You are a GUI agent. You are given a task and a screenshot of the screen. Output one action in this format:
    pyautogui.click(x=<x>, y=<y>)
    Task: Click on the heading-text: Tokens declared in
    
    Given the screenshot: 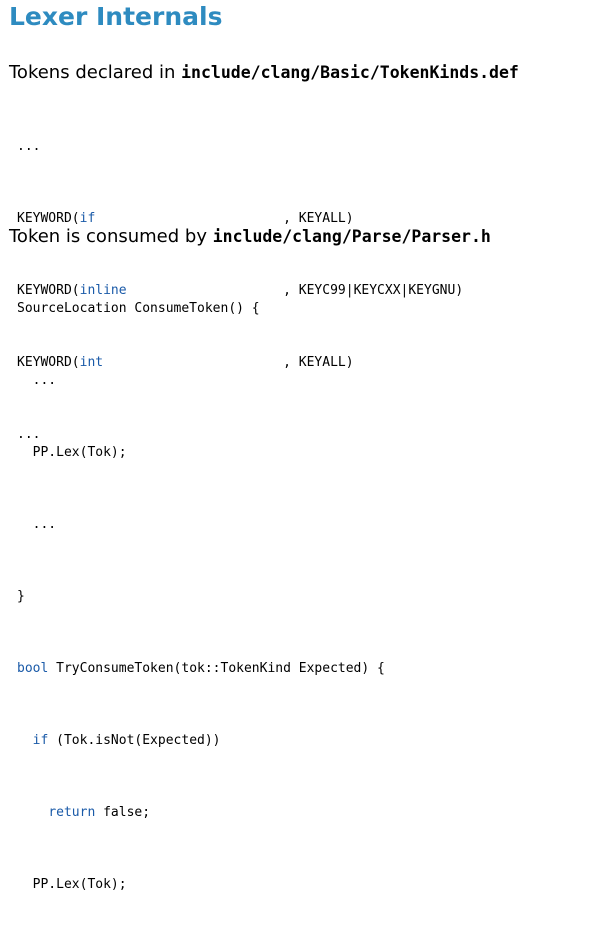 What is the action you would take?
    pyautogui.click(x=95, y=72)
    